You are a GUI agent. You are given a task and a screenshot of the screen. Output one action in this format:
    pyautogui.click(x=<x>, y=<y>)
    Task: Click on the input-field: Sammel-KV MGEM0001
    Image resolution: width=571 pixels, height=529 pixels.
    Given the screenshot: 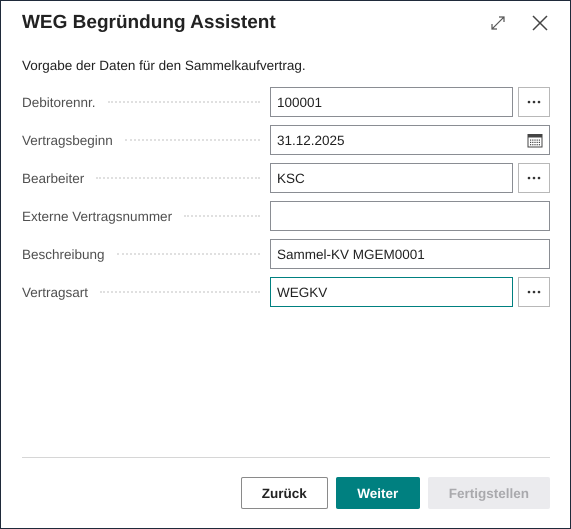 What is the action you would take?
    pyautogui.click(x=410, y=254)
    